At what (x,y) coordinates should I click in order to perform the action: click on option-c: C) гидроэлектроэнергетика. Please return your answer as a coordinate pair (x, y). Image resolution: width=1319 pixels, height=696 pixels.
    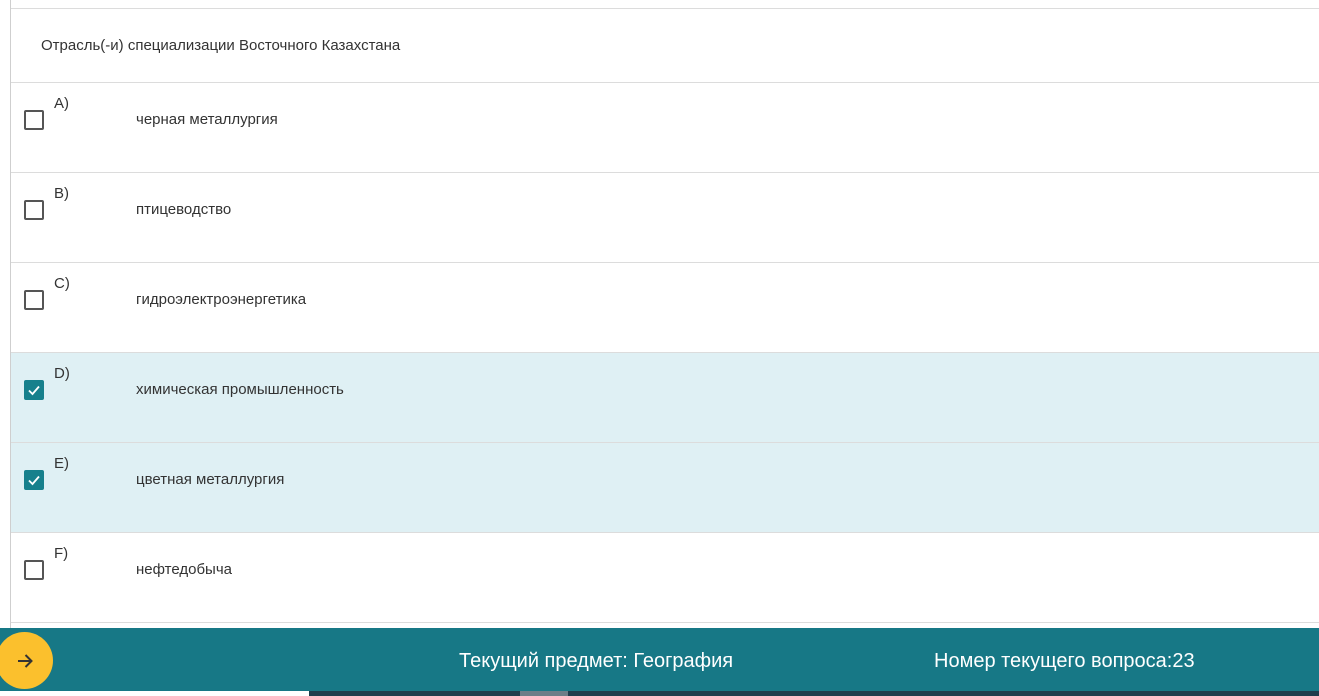
    Looking at the image, I should click on (665, 308).